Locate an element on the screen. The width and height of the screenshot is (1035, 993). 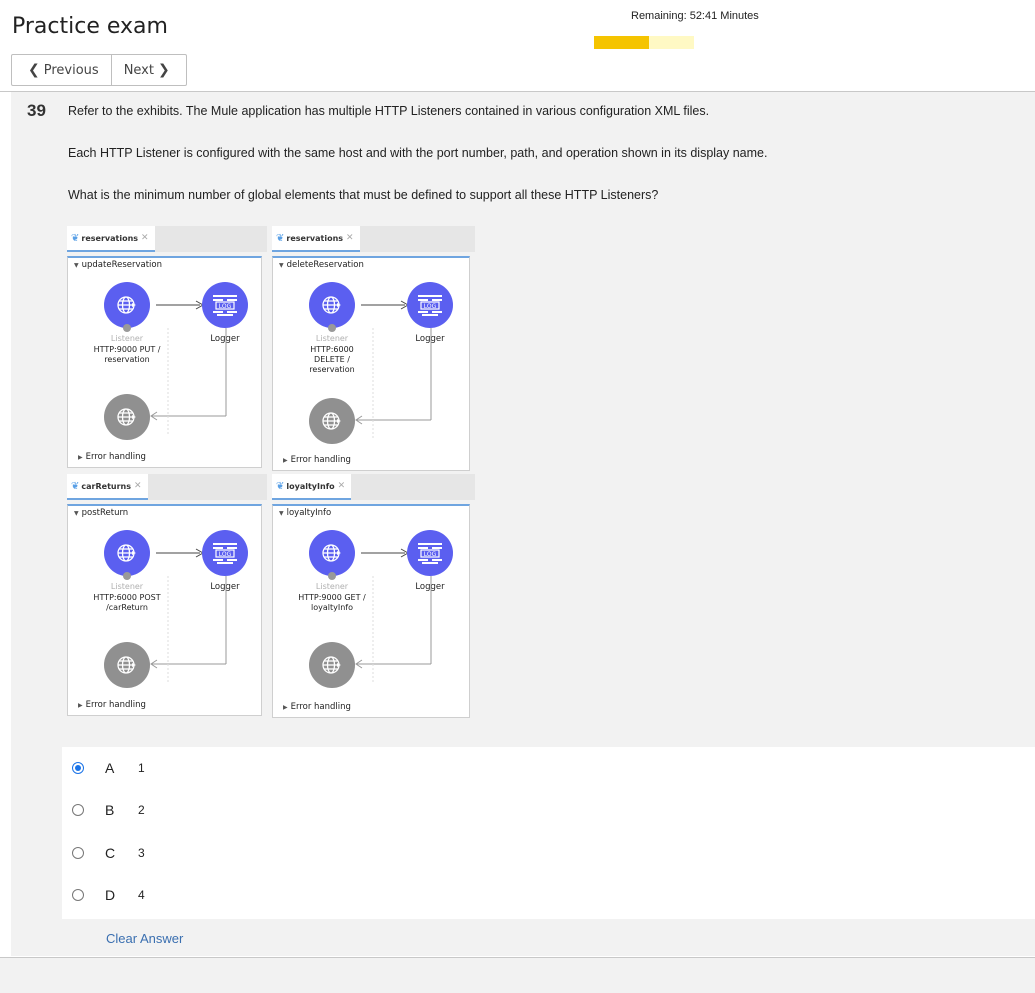
next-label: Next is located at coordinates (138, 70).